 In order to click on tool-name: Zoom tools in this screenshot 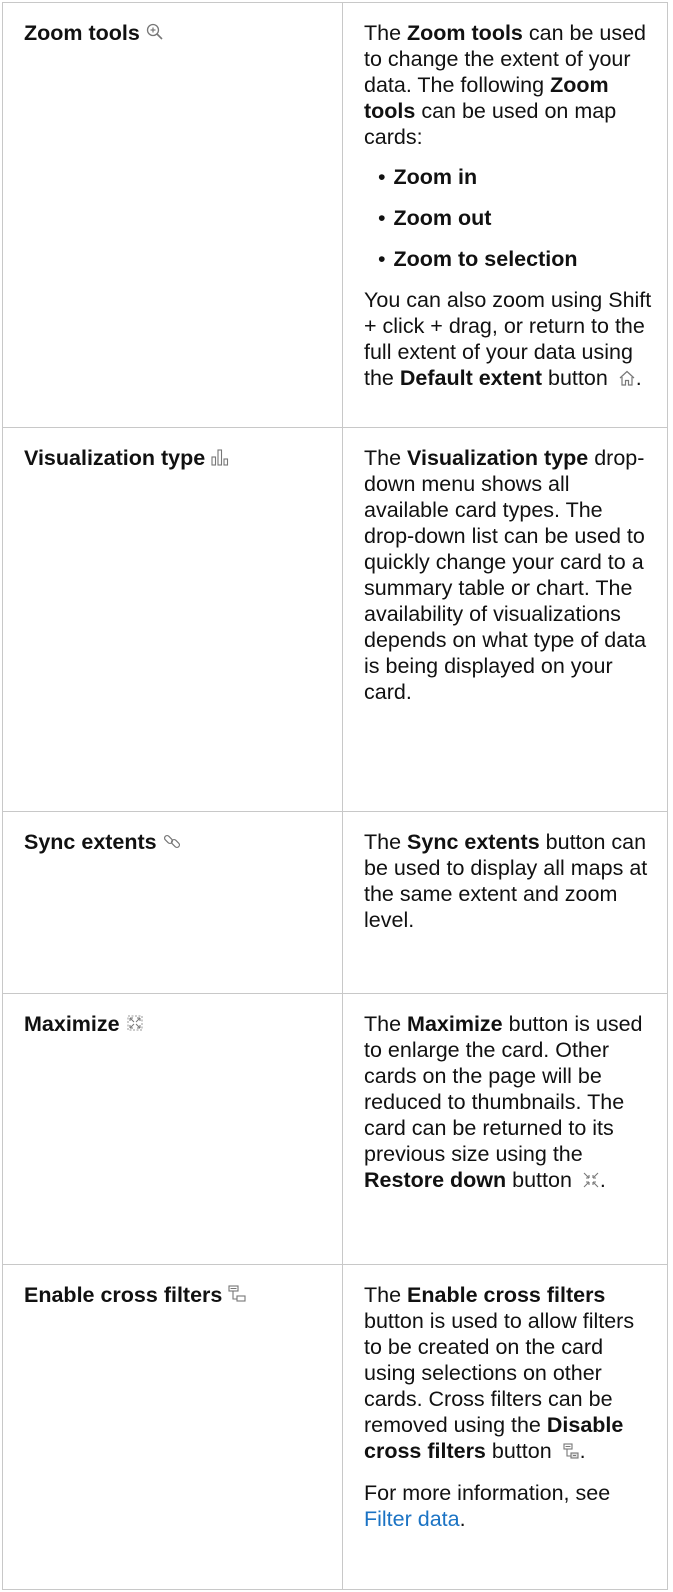, I will do `click(82, 33)`.